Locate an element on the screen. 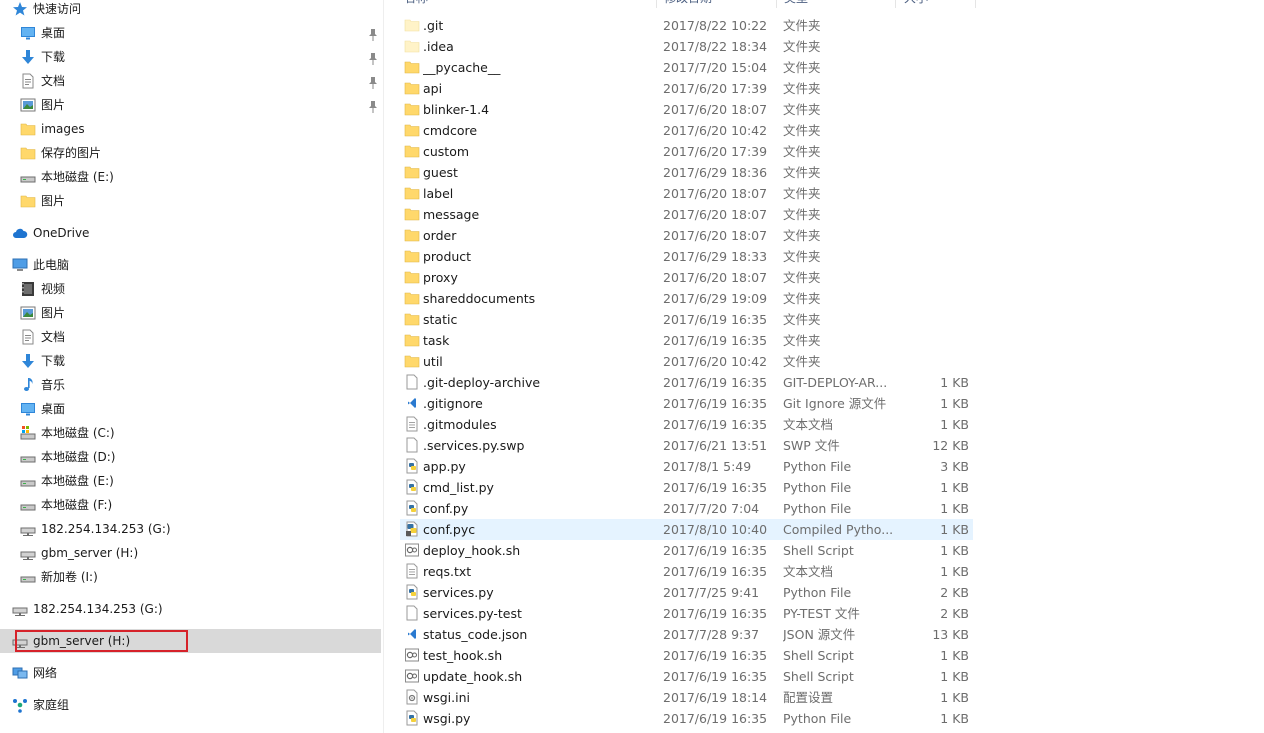 This screenshot has height=733, width=1264. nav-item: 本地磁盘 (D:) is located at coordinates (191, 457).